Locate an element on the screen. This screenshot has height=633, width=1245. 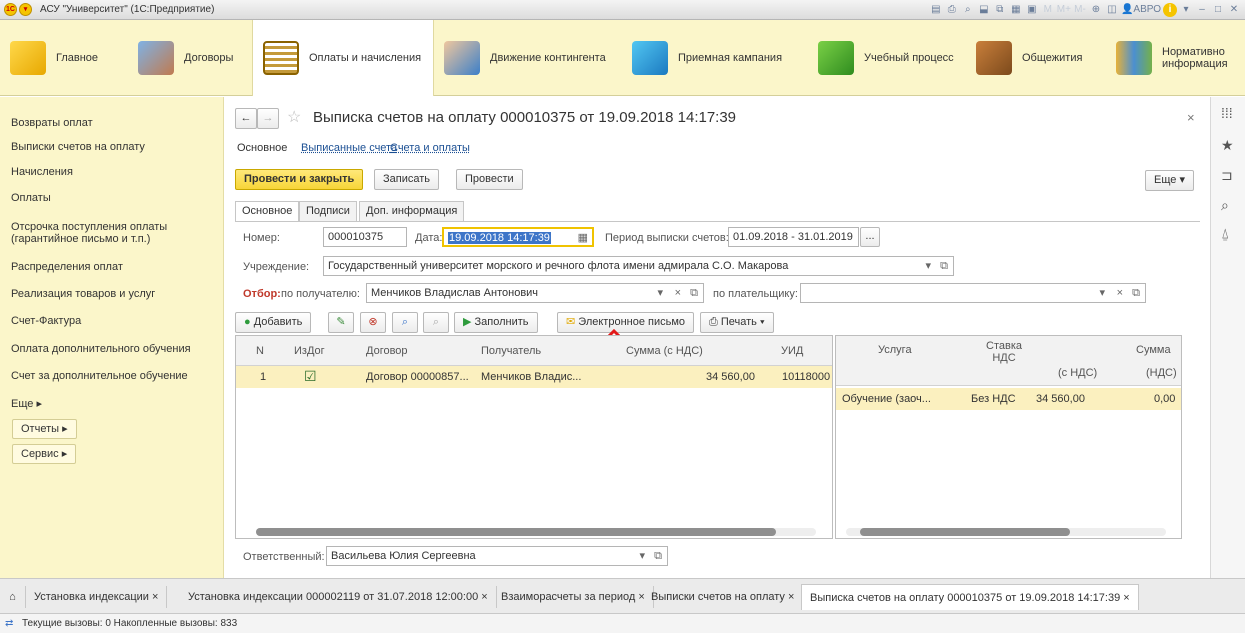
bell-icon: ⍙ is located at coordinates (1225, 233).